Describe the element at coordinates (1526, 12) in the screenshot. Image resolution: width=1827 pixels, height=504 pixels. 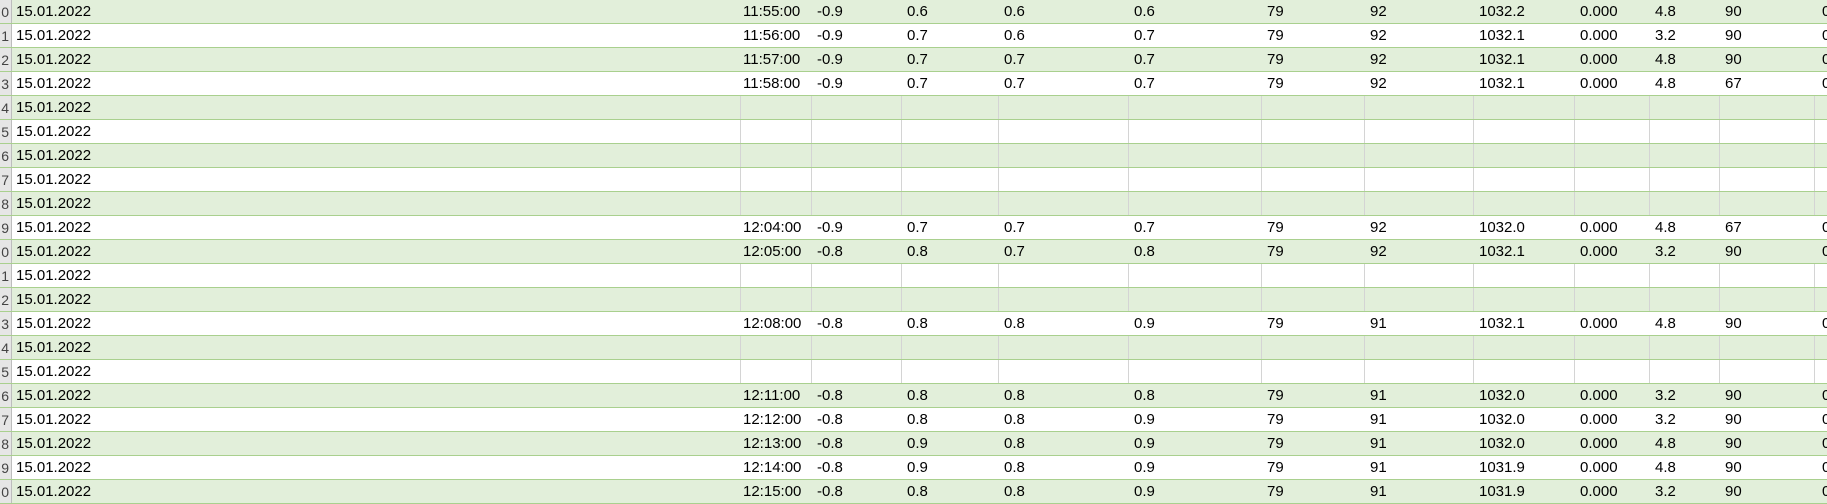
I see `data-cell: 1032.2` at that location.